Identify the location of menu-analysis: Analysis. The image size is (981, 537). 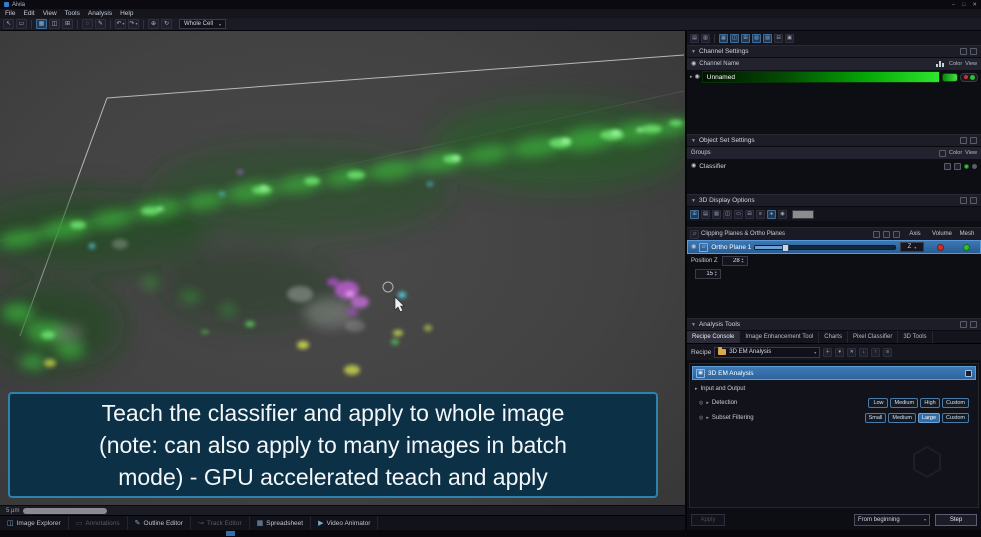
(100, 13).